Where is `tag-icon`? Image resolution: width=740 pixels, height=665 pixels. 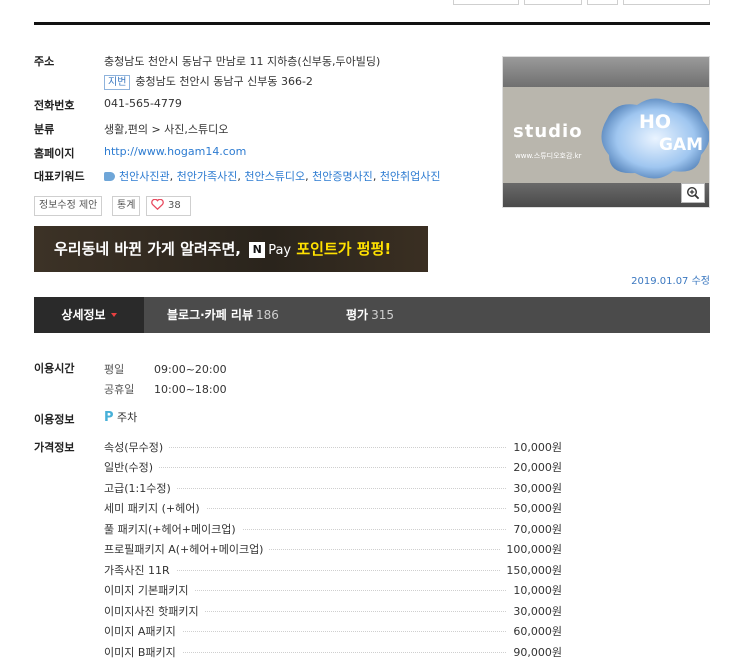 tag-icon is located at coordinates (109, 176).